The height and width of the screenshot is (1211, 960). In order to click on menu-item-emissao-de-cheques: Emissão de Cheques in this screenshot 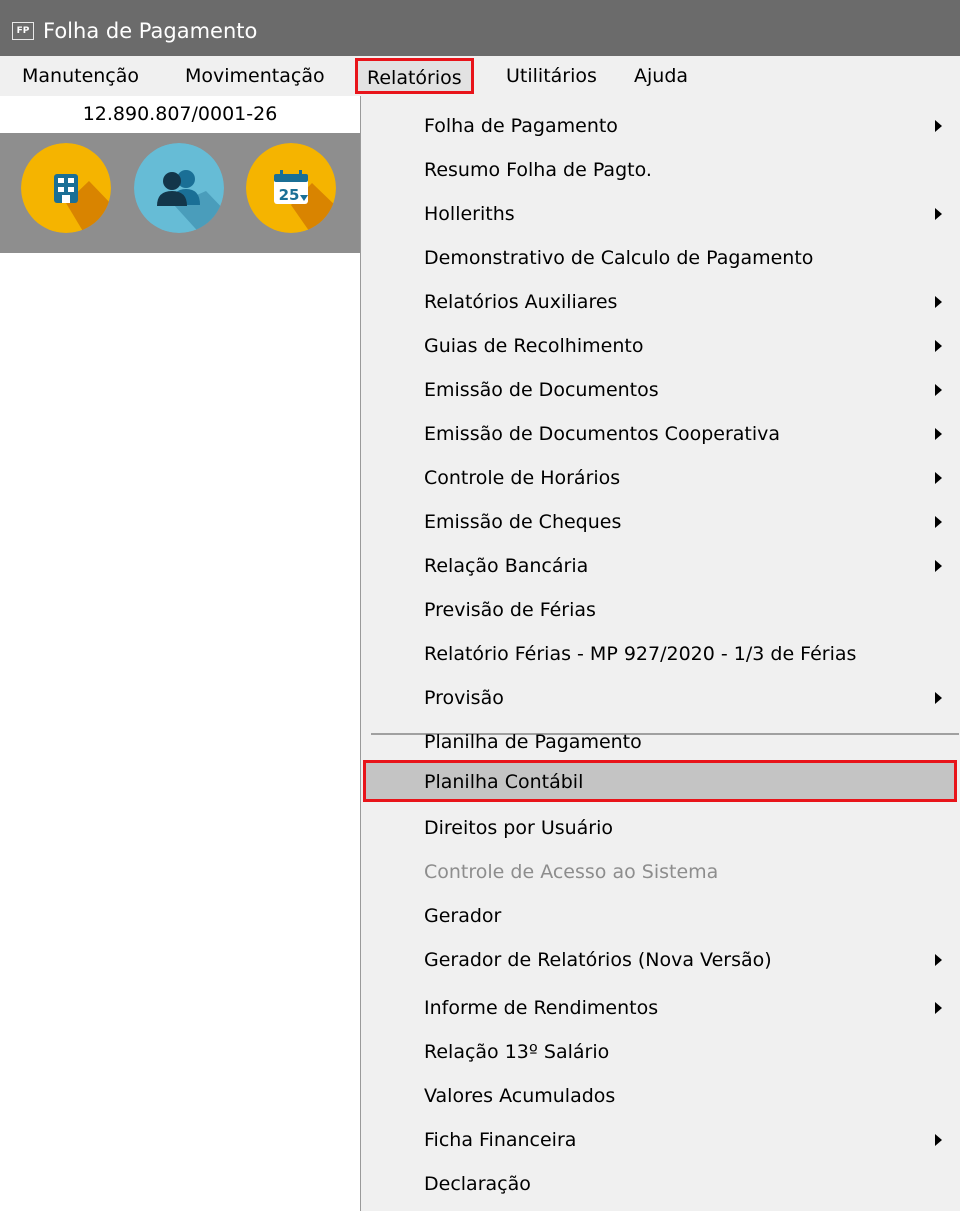, I will do `click(660, 522)`.